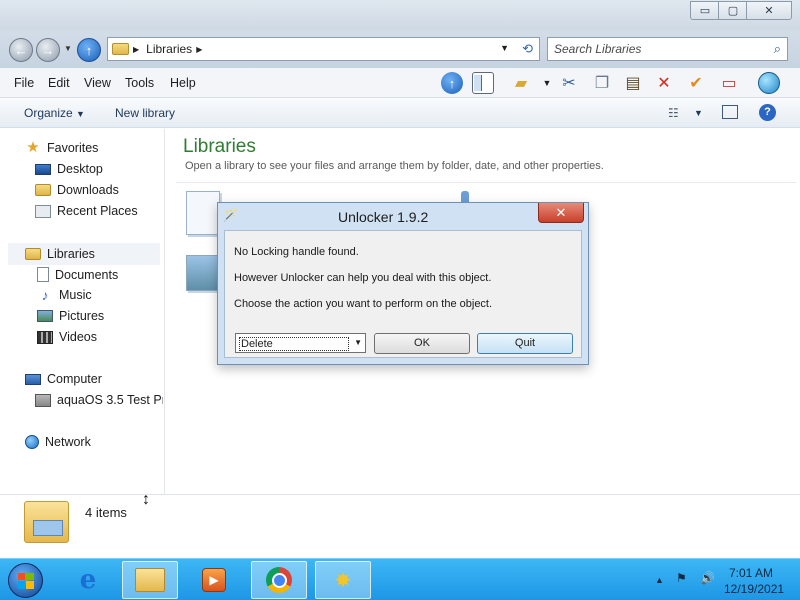 The width and height of the screenshot is (800, 600). Describe the element at coordinates (73, 148) in the screenshot. I see `nav-favorites-label: Favorites` at that location.